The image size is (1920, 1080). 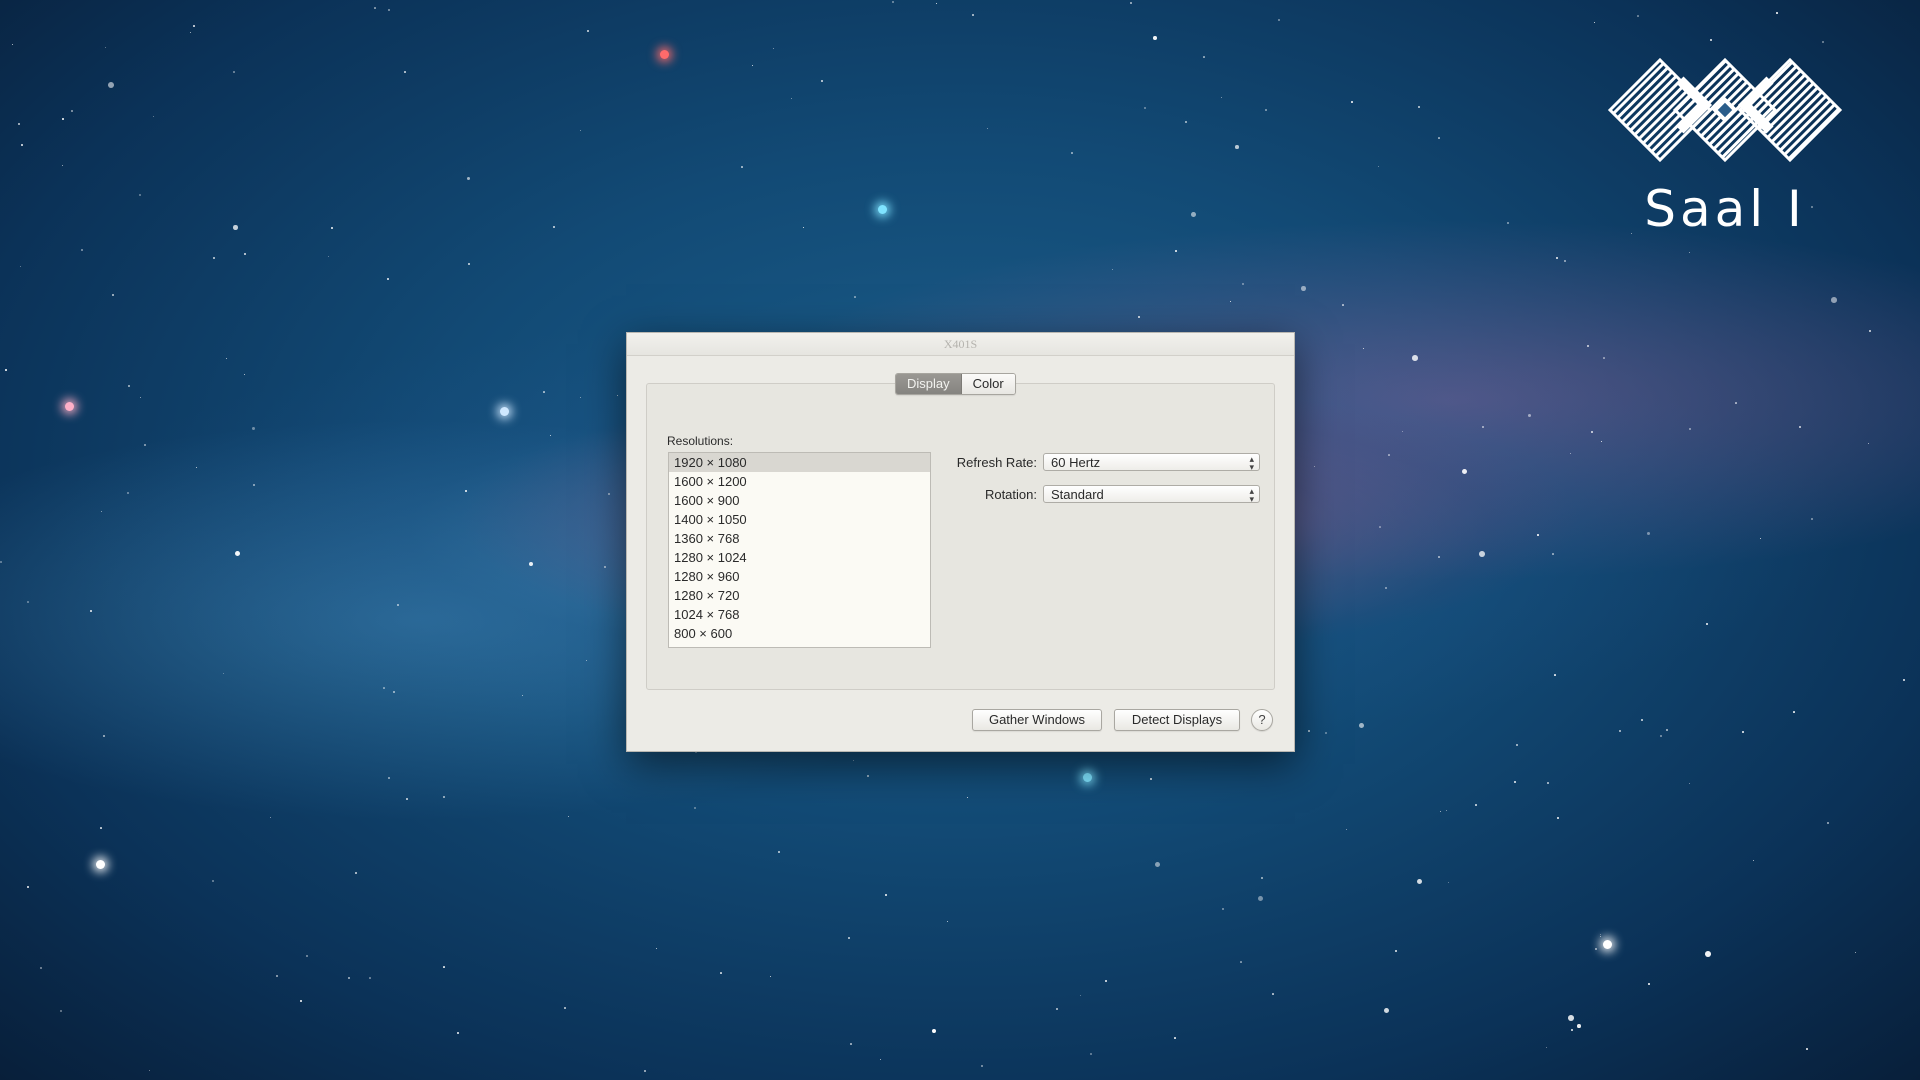 What do you see at coordinates (799, 538) in the screenshot?
I see `list-item-resolution: 1360 × 768` at bounding box center [799, 538].